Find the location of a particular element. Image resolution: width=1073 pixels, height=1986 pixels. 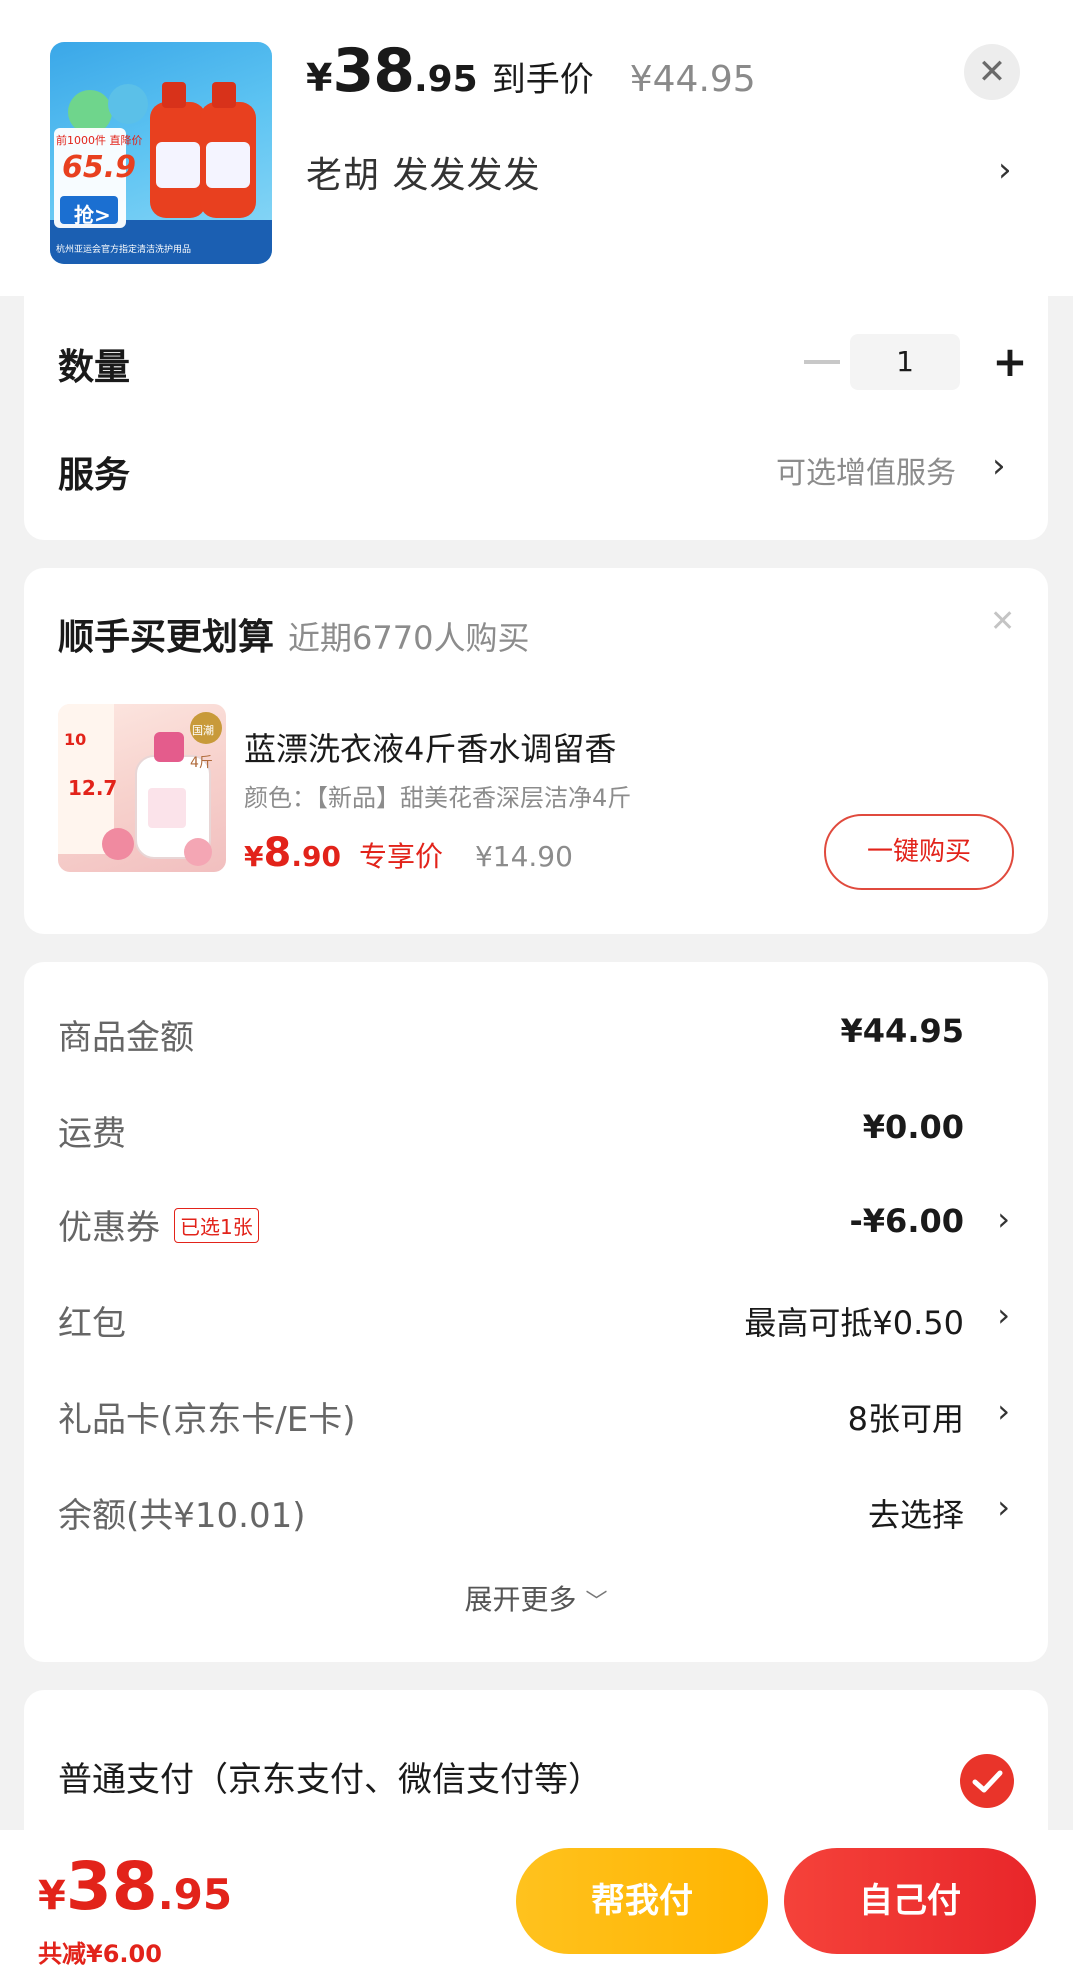

fee-label: 优惠券 已选1张 is located at coordinates (158, 1224).